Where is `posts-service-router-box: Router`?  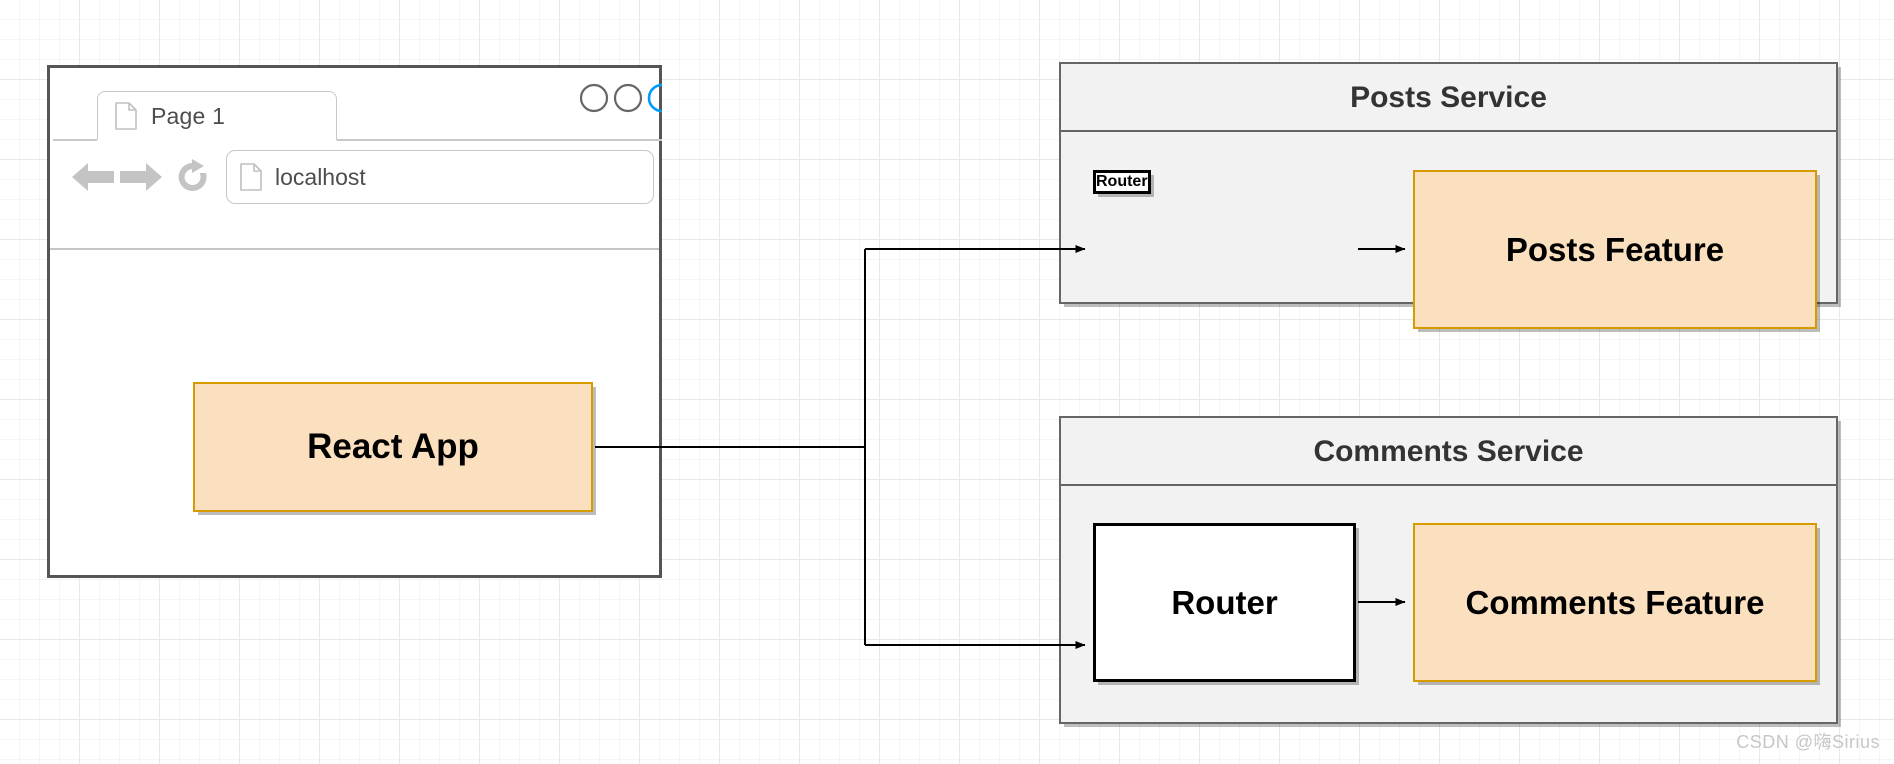
posts-service-router-box: Router is located at coordinates (1122, 182).